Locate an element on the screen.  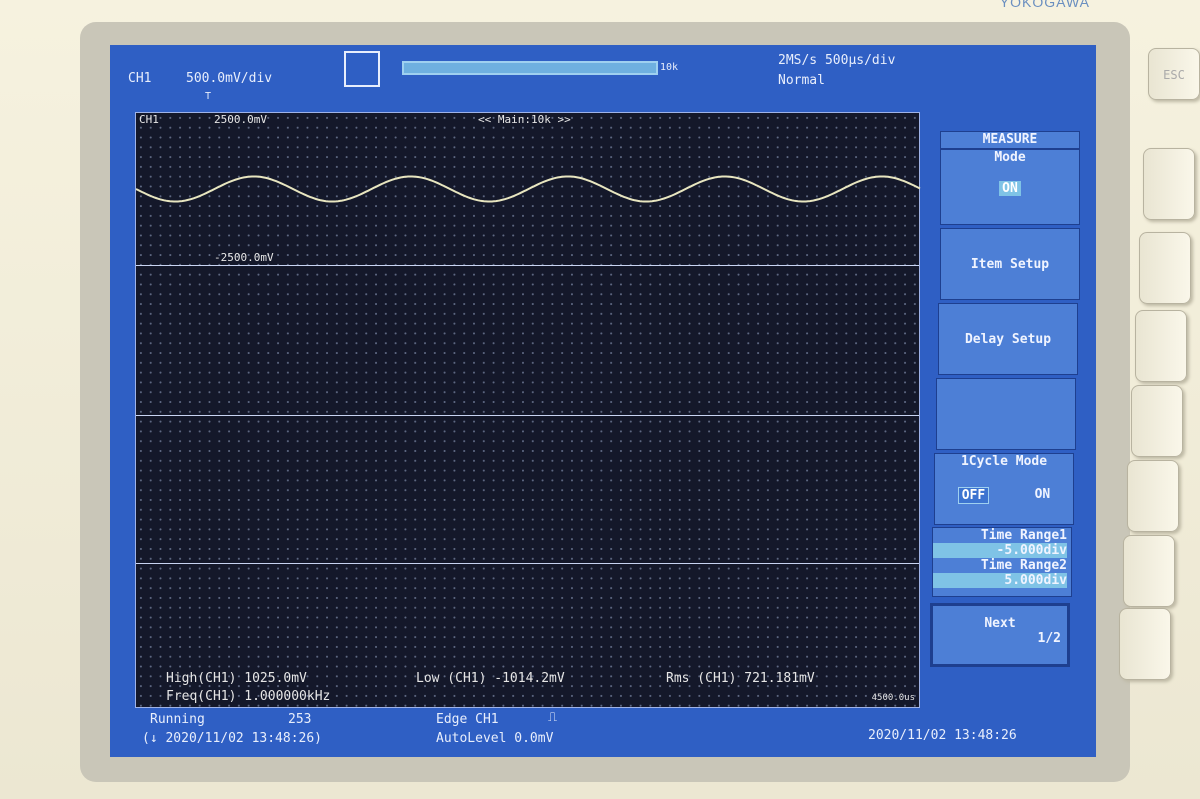
mode-value: ON is located at coordinates (1010, 188).